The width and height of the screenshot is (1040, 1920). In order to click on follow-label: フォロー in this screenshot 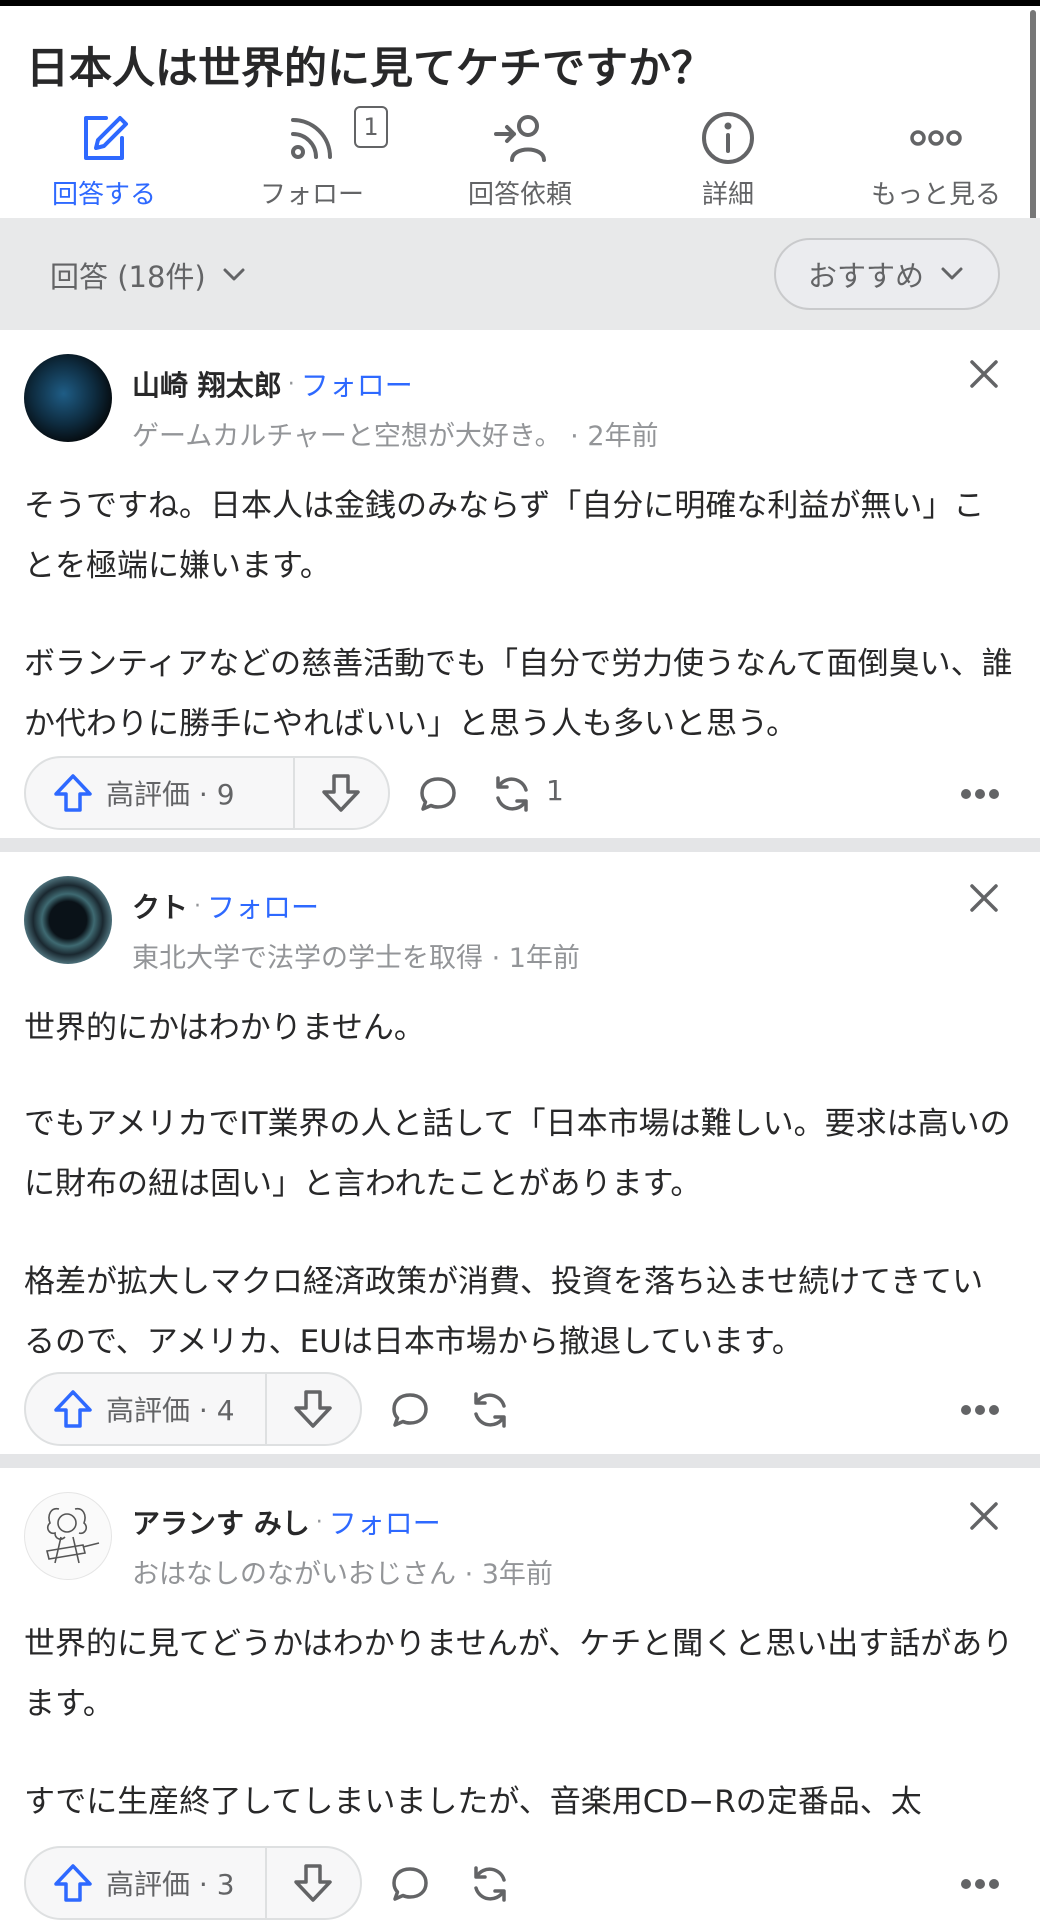, I will do `click(311, 195)`.